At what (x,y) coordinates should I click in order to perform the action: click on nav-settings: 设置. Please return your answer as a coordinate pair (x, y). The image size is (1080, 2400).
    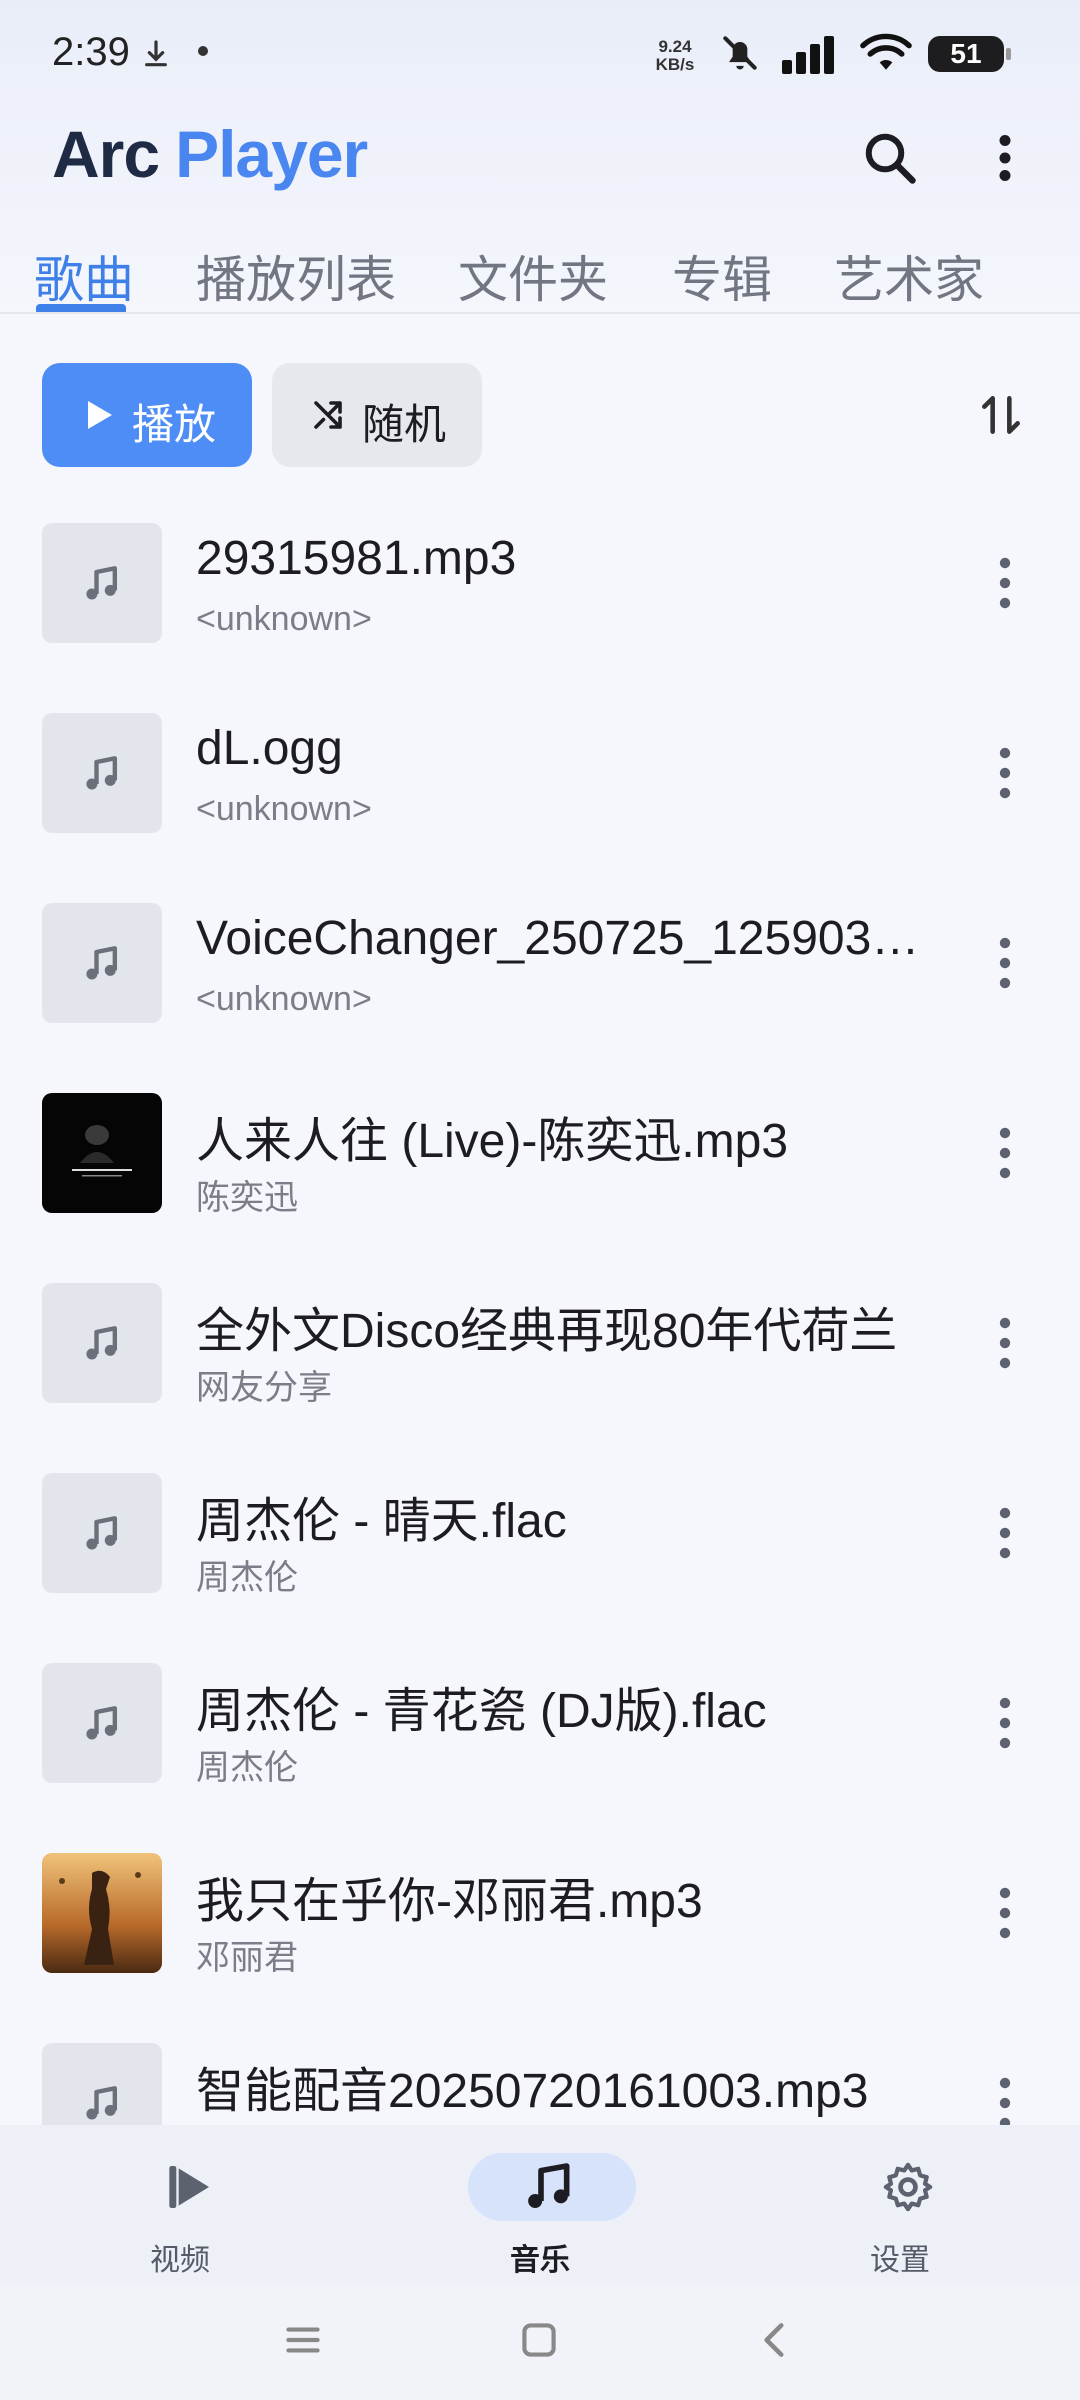
    Looking at the image, I should click on (900, 2207).